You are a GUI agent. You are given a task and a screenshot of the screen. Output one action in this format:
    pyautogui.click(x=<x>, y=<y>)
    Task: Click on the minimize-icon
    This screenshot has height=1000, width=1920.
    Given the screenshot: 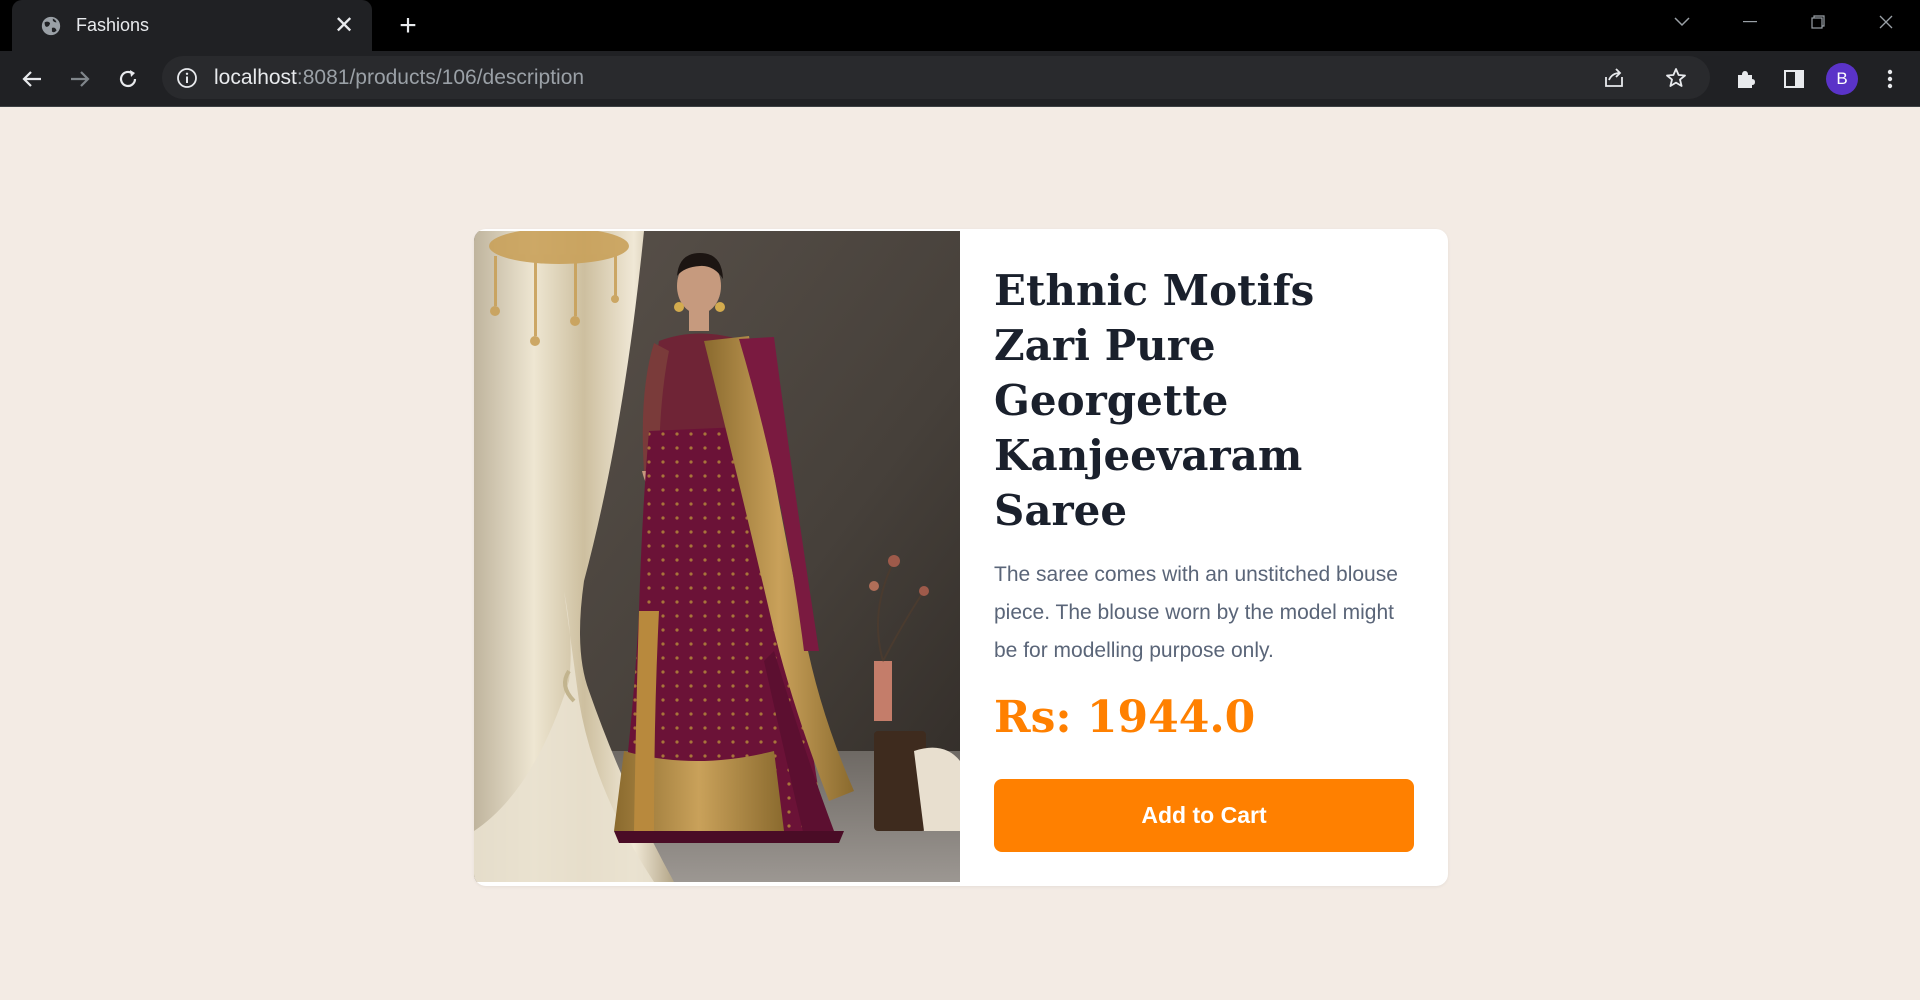 What is the action you would take?
    pyautogui.click(x=1750, y=22)
    